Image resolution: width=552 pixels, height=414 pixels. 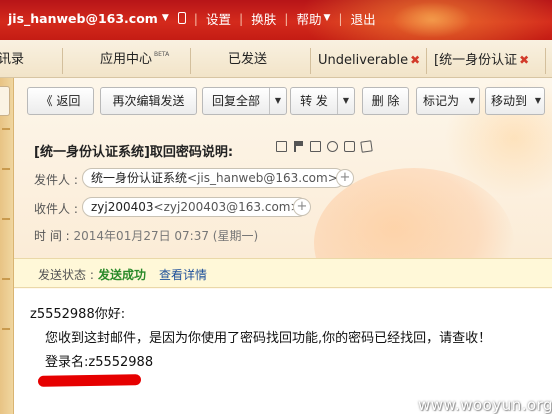 What do you see at coordinates (440, 101) in the screenshot?
I see `mark-as-label: 标记为` at bounding box center [440, 101].